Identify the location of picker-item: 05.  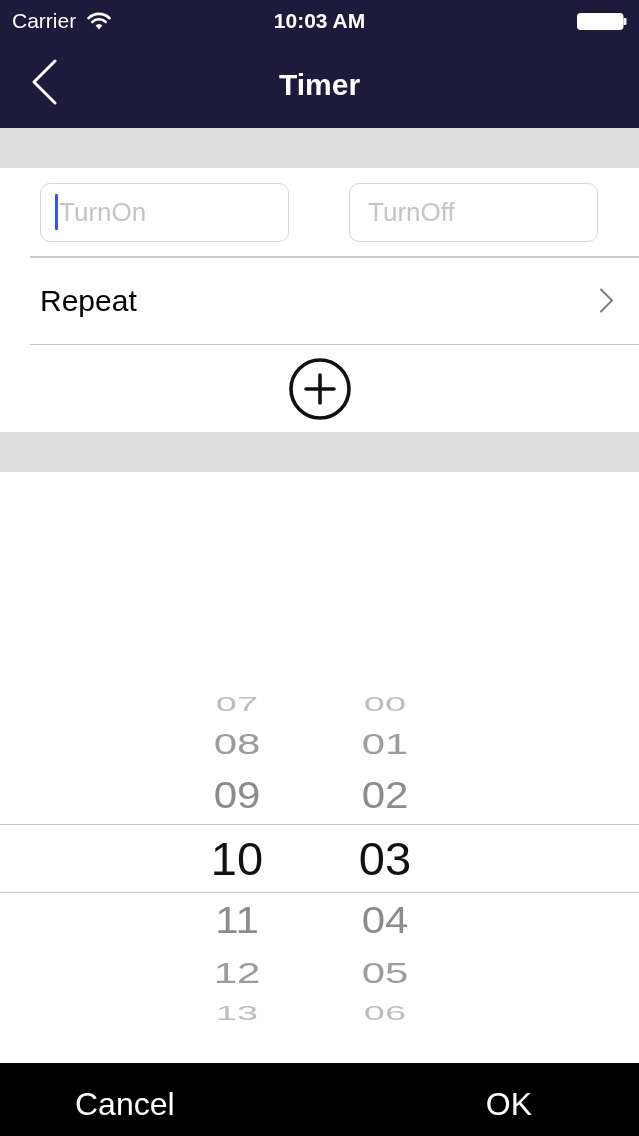
(385, 973).